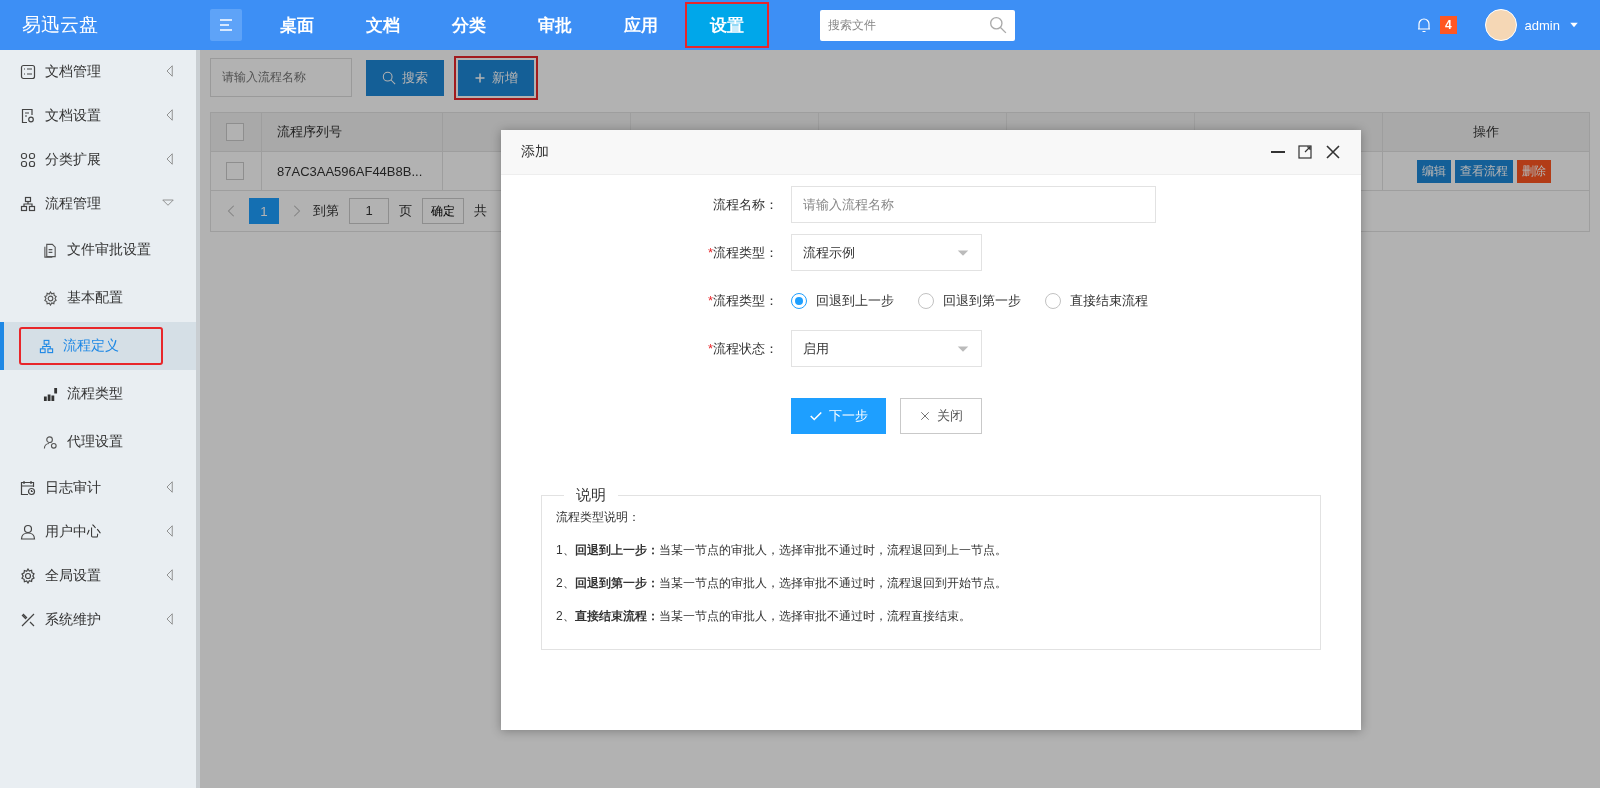  Describe the element at coordinates (28, 116) in the screenshot. I see `document-gear-icon` at that location.